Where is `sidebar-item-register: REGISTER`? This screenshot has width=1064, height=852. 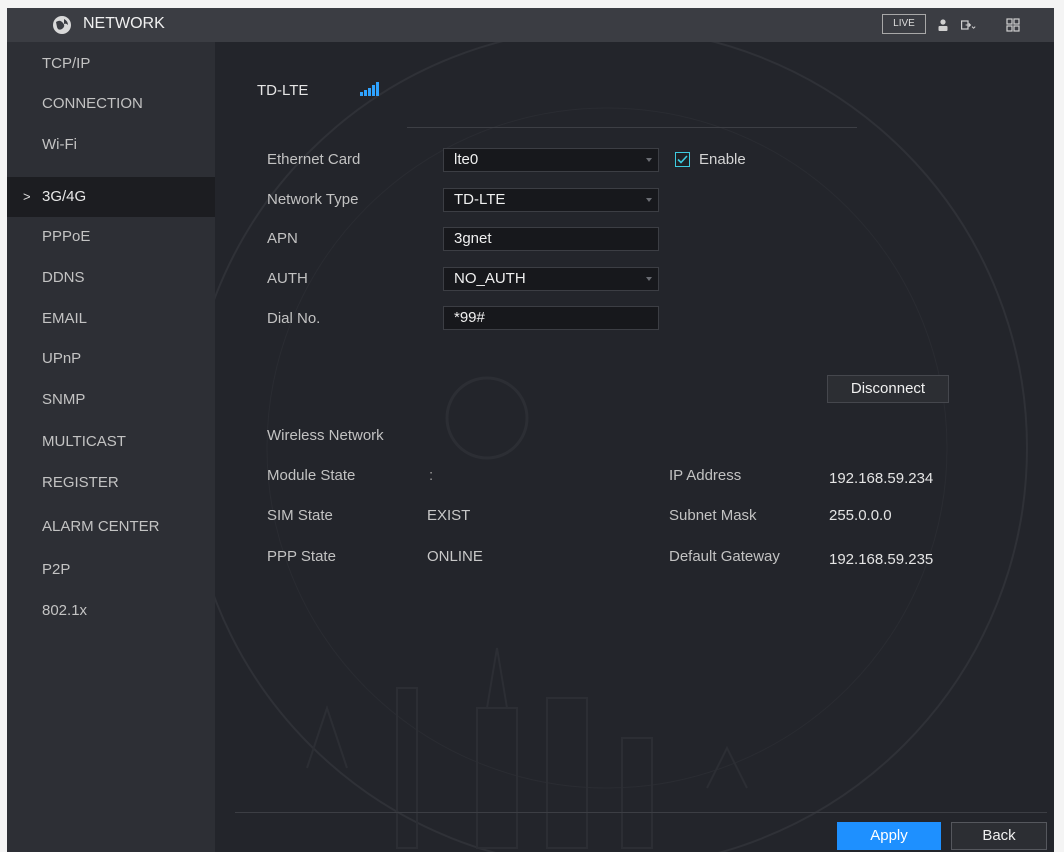 sidebar-item-register: REGISTER is located at coordinates (111, 483).